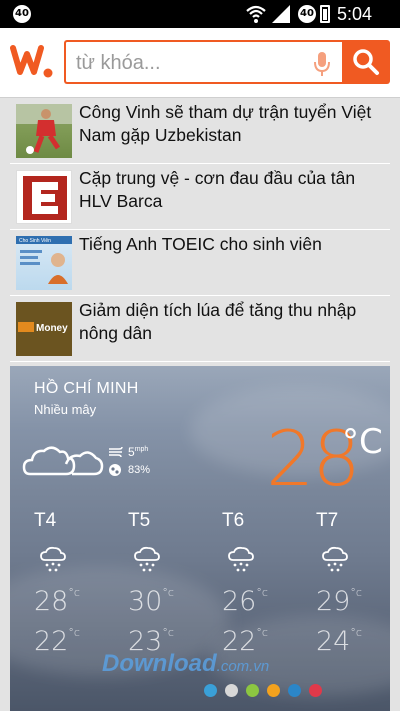 The height and width of the screenshot is (711, 400). I want to click on search-input, so click(186, 63).